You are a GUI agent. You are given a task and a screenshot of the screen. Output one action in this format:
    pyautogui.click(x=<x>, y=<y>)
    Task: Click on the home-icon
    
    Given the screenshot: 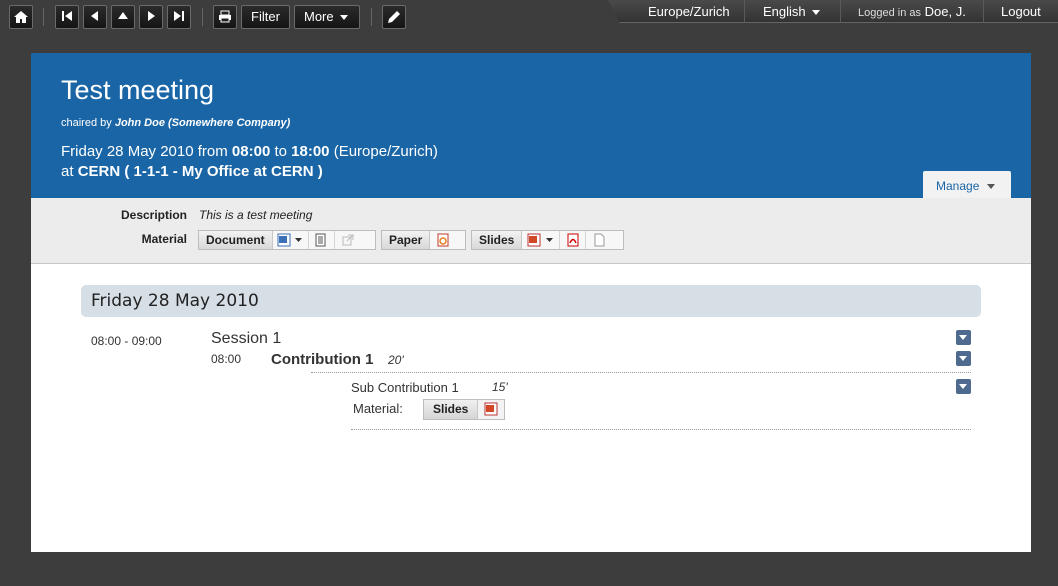 What is the action you would take?
    pyautogui.click(x=21, y=17)
    